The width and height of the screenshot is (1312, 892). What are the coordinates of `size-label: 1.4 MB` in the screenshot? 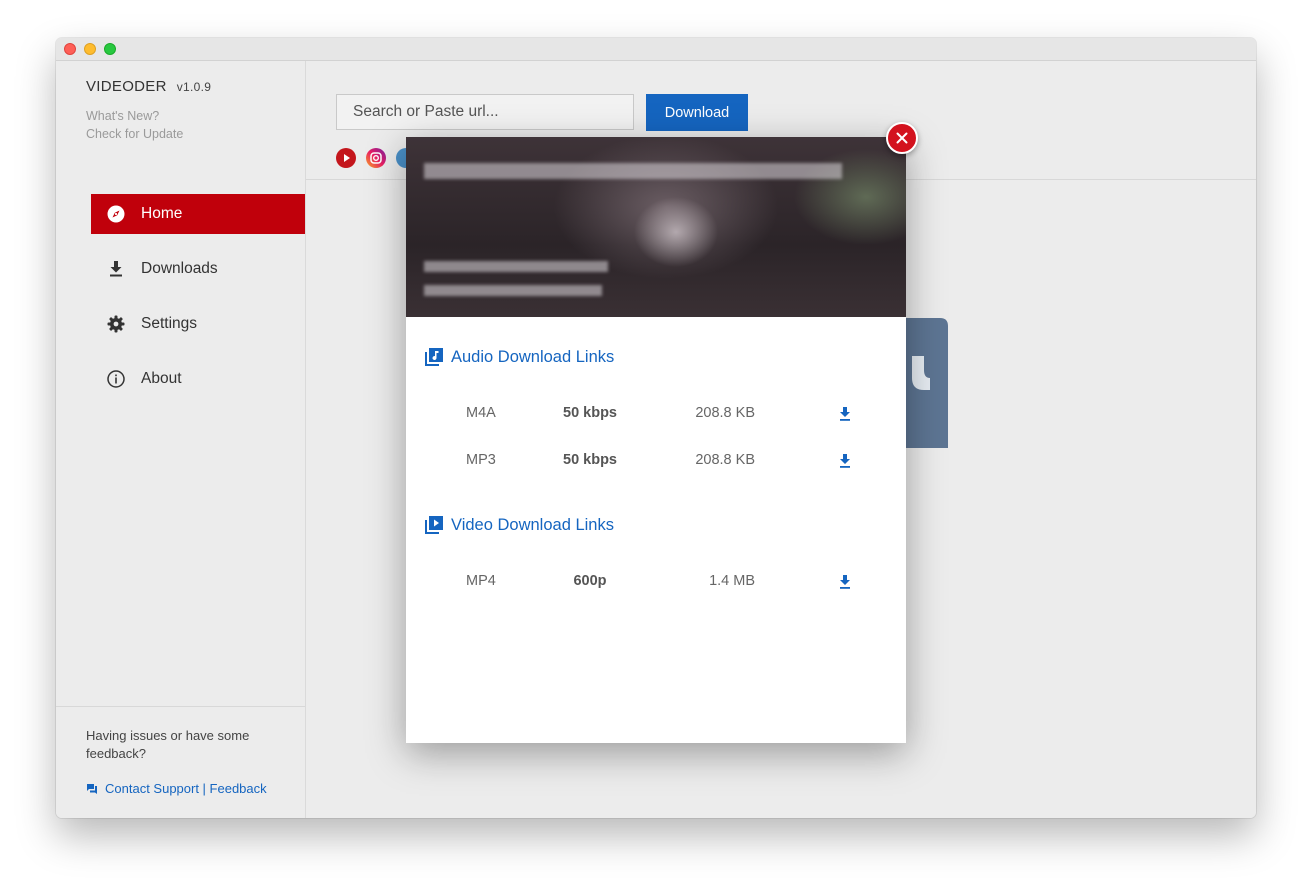 It's located at (732, 581).